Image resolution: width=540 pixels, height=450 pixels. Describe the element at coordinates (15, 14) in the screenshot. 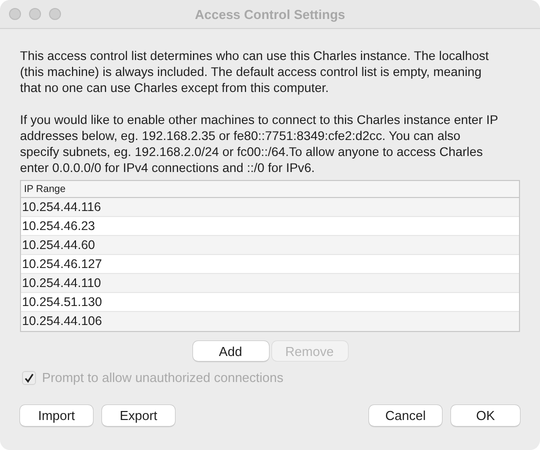

I see `close-button` at that location.